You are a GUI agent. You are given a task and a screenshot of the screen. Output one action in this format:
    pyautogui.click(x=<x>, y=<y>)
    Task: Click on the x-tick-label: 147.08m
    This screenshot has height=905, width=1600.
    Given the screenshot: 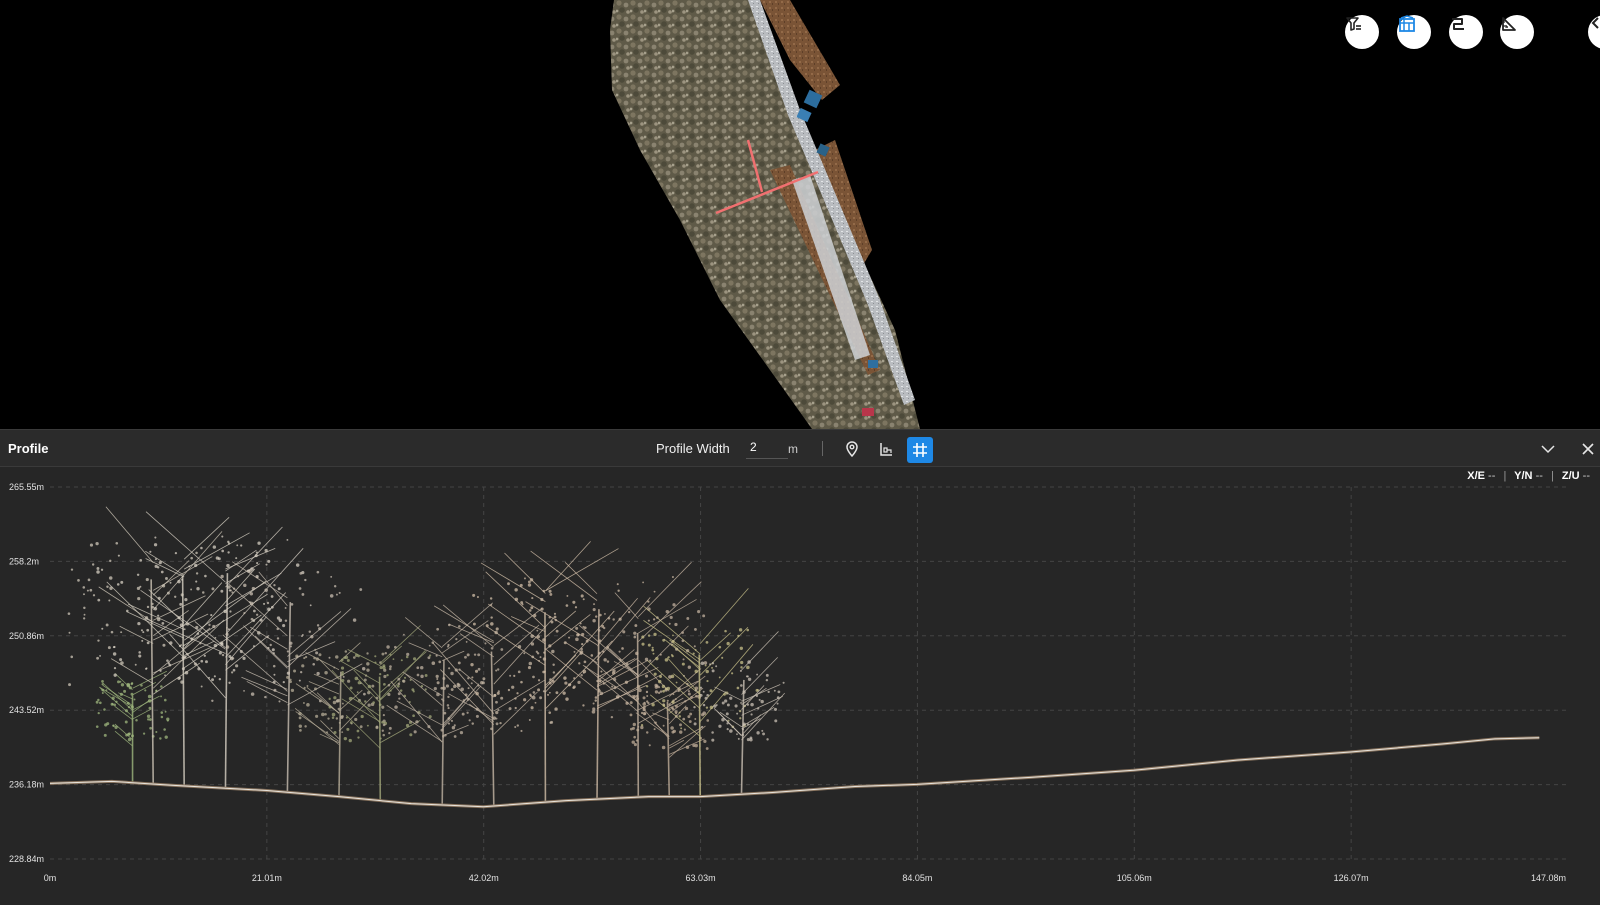 What is the action you would take?
    pyautogui.click(x=1548, y=878)
    